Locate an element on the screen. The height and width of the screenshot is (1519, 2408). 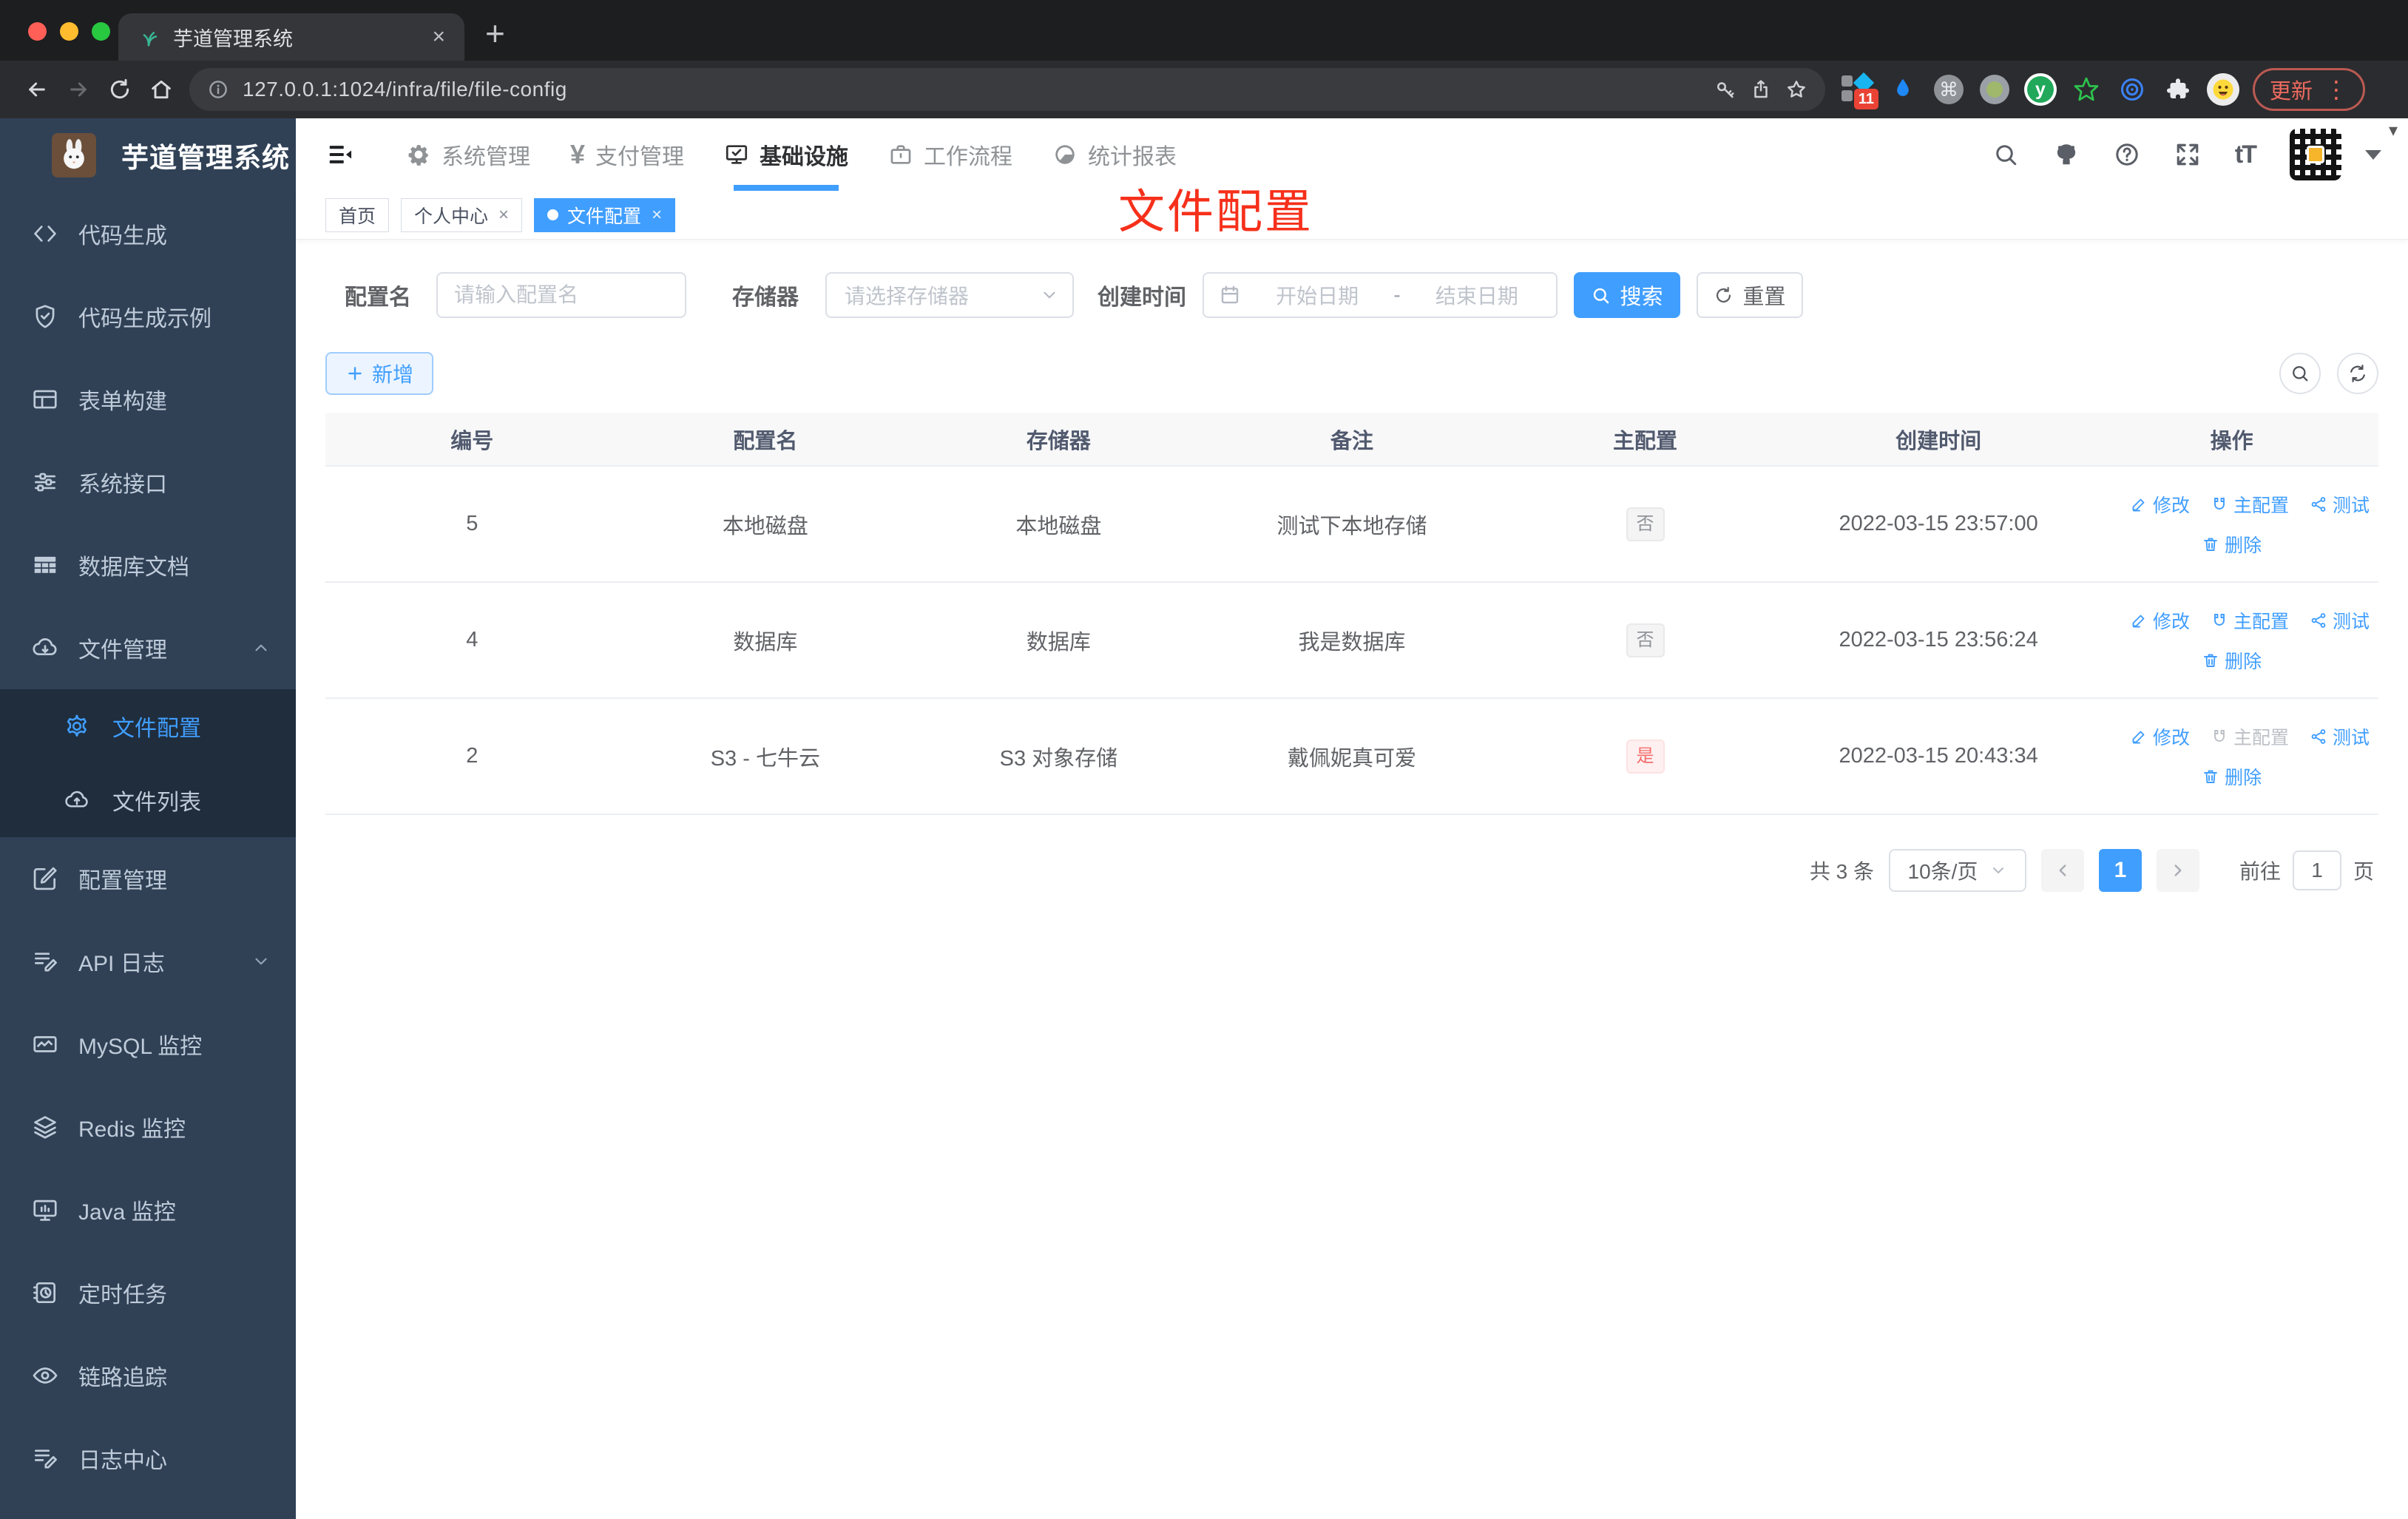
minimize-window-button is located at coordinates (69, 31).